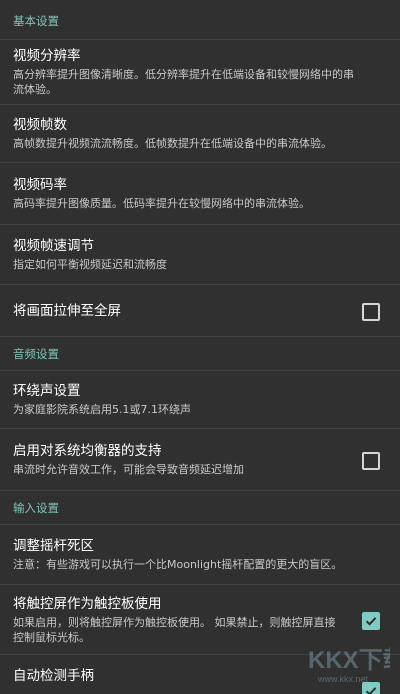 The height and width of the screenshot is (694, 400). What do you see at coordinates (102, 409) in the screenshot?
I see `pref-summary: 为家庭影院系统启用5.1或7.1环绕声` at bounding box center [102, 409].